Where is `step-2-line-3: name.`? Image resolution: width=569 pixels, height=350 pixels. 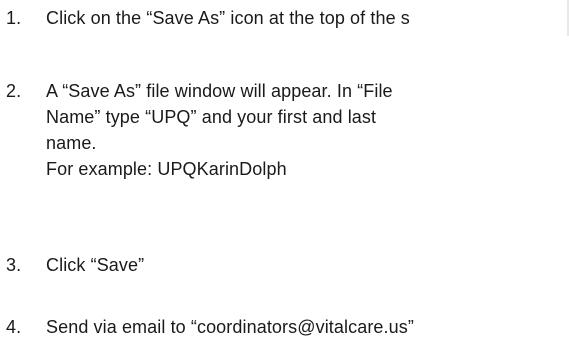 step-2-line-3: name. is located at coordinates (71, 143).